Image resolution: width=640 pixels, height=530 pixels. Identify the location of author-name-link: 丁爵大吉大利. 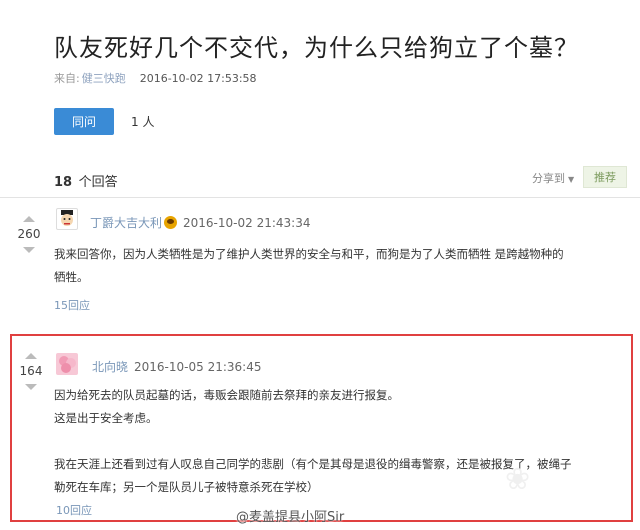
(126, 223).